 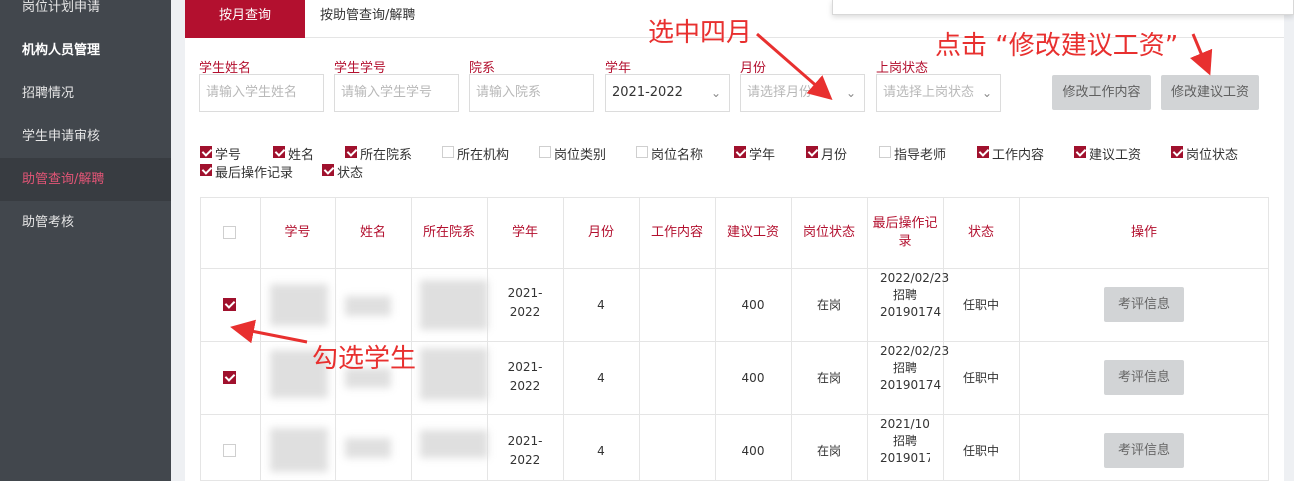 I want to click on school-year-value: 2021-2022, so click(x=647, y=92).